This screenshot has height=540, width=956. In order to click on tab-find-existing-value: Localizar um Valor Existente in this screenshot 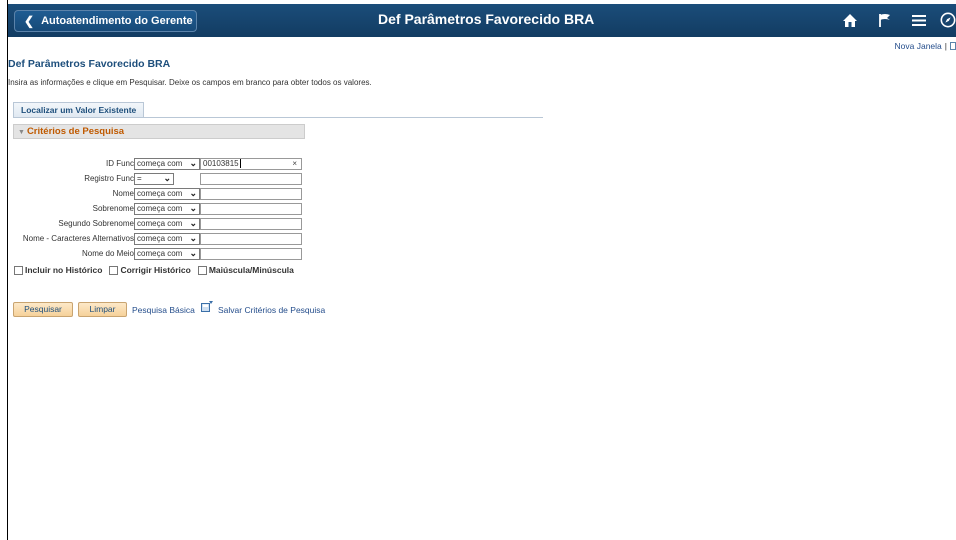, I will do `click(79, 110)`.